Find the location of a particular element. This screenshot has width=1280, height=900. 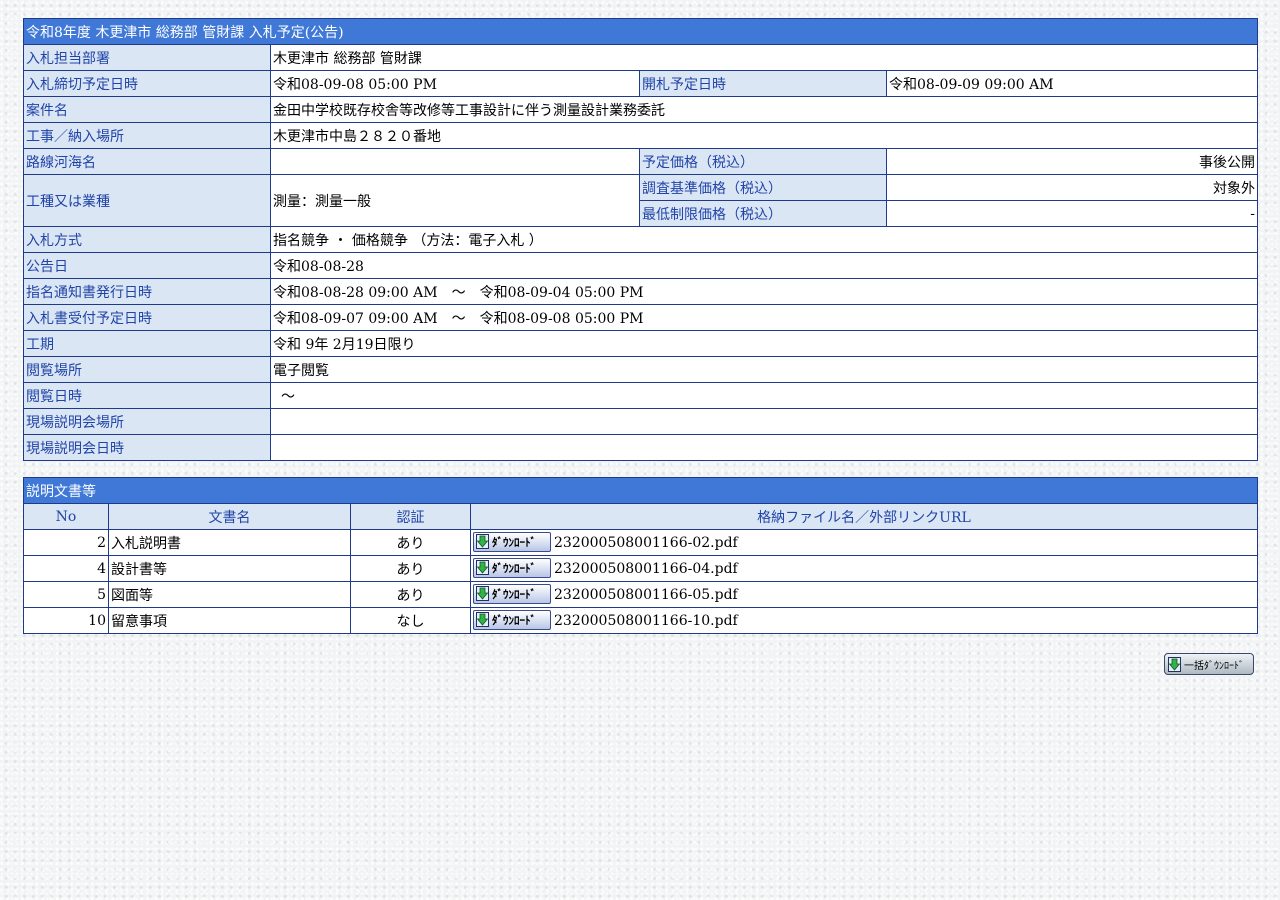

document-no: 10 is located at coordinates (66, 620).